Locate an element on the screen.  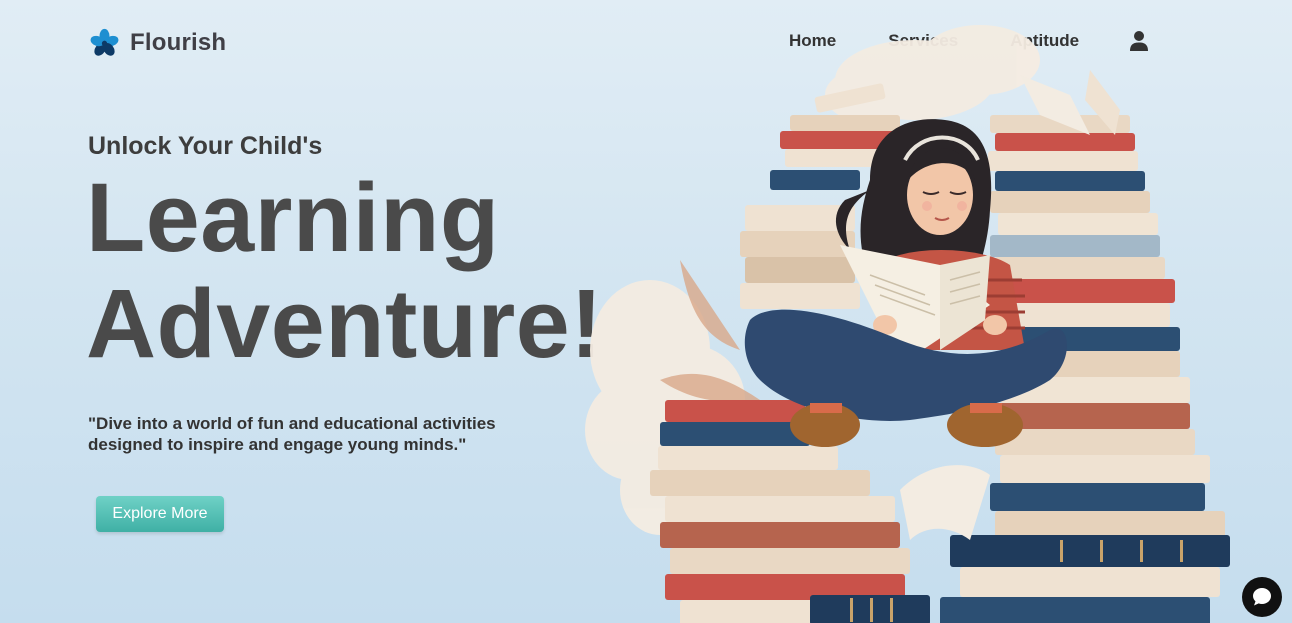
explore-more-button: Explore More is located at coordinates (160, 514).